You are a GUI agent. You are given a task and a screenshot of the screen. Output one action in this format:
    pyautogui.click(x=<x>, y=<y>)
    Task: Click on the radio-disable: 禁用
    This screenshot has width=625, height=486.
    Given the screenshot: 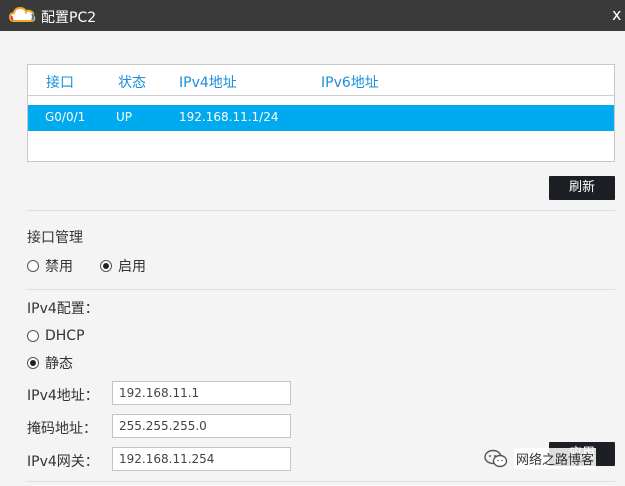 What is the action you would take?
    pyautogui.click(x=50, y=266)
    